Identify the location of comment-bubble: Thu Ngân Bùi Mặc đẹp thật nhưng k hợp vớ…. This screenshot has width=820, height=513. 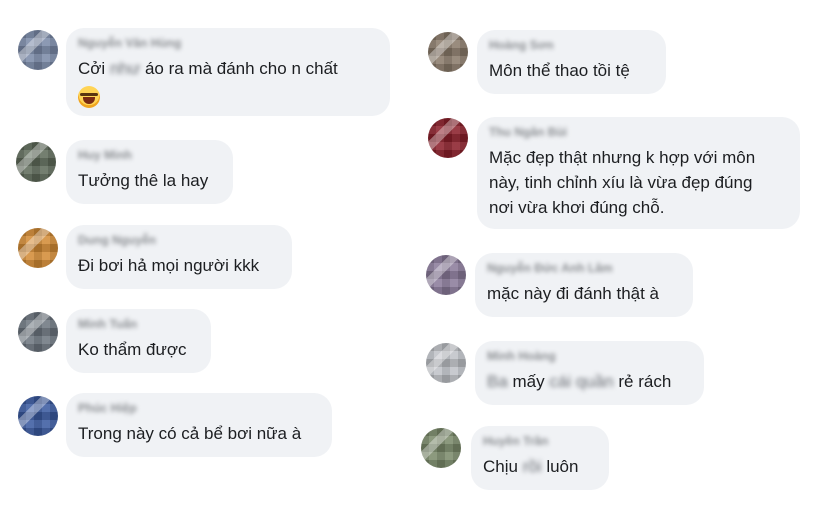
(638, 173).